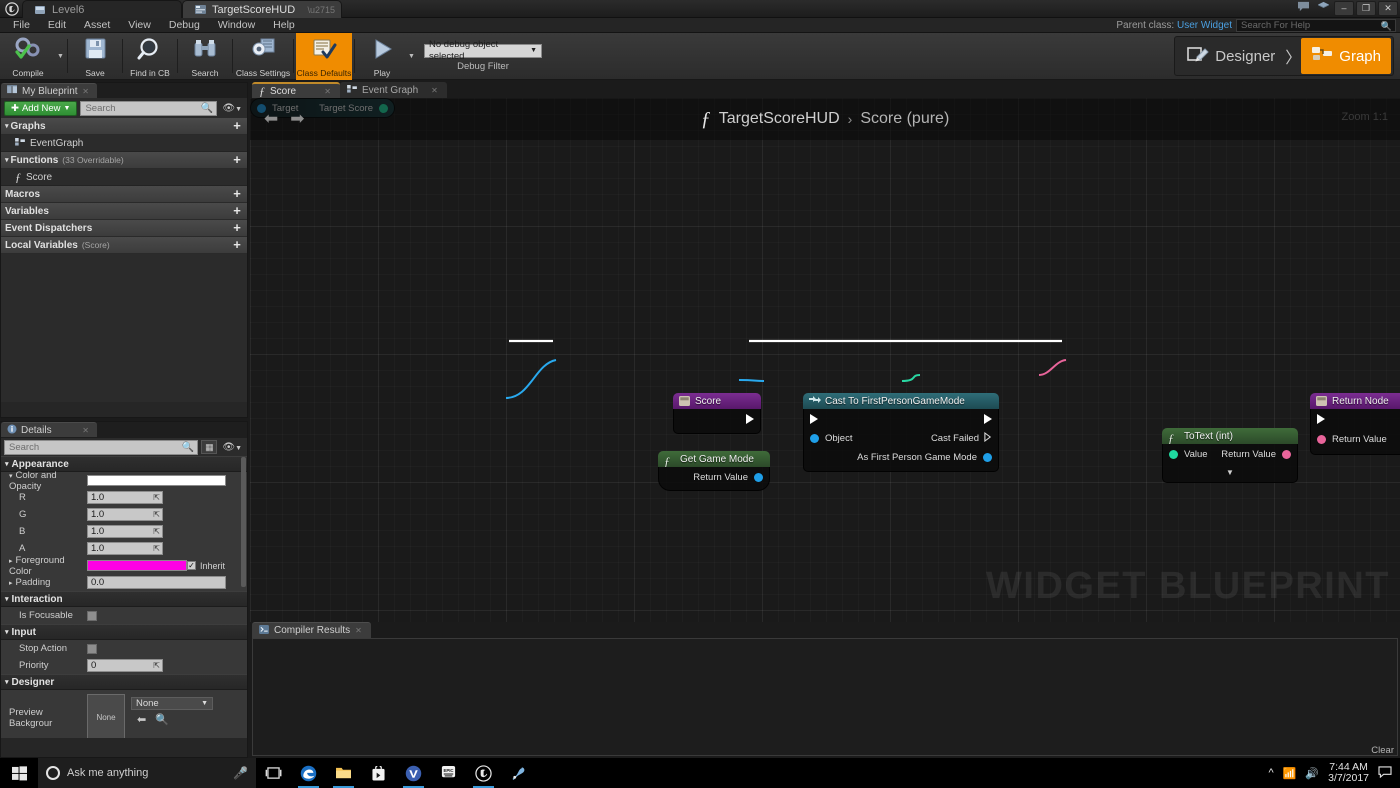 The width and height of the screenshot is (1400, 788). What do you see at coordinates (321, 10) in the screenshot?
I see `close-icon: \u2715` at bounding box center [321, 10].